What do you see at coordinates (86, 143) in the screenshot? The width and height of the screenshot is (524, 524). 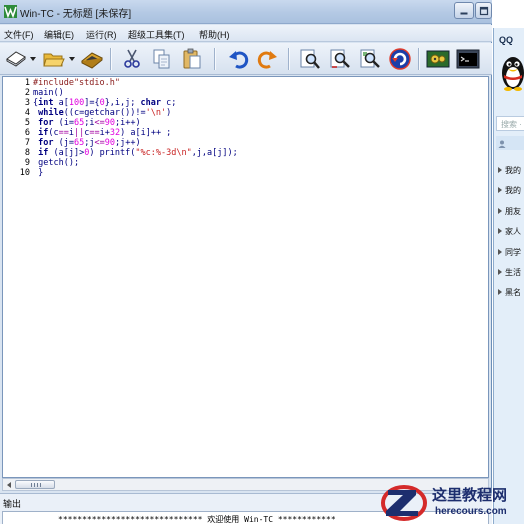 I see `code-line: for (j=65;j<=90;j++)` at bounding box center [86, 143].